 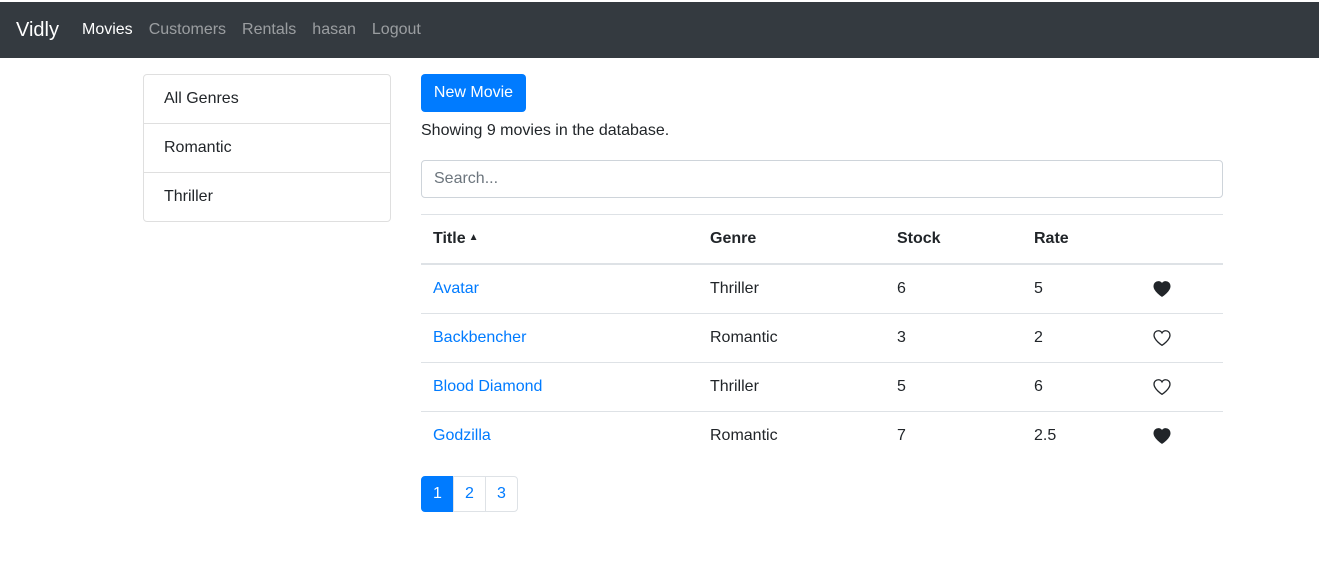 What do you see at coordinates (269, 30) in the screenshot?
I see `nav-link-rentals: Rentals` at bounding box center [269, 30].